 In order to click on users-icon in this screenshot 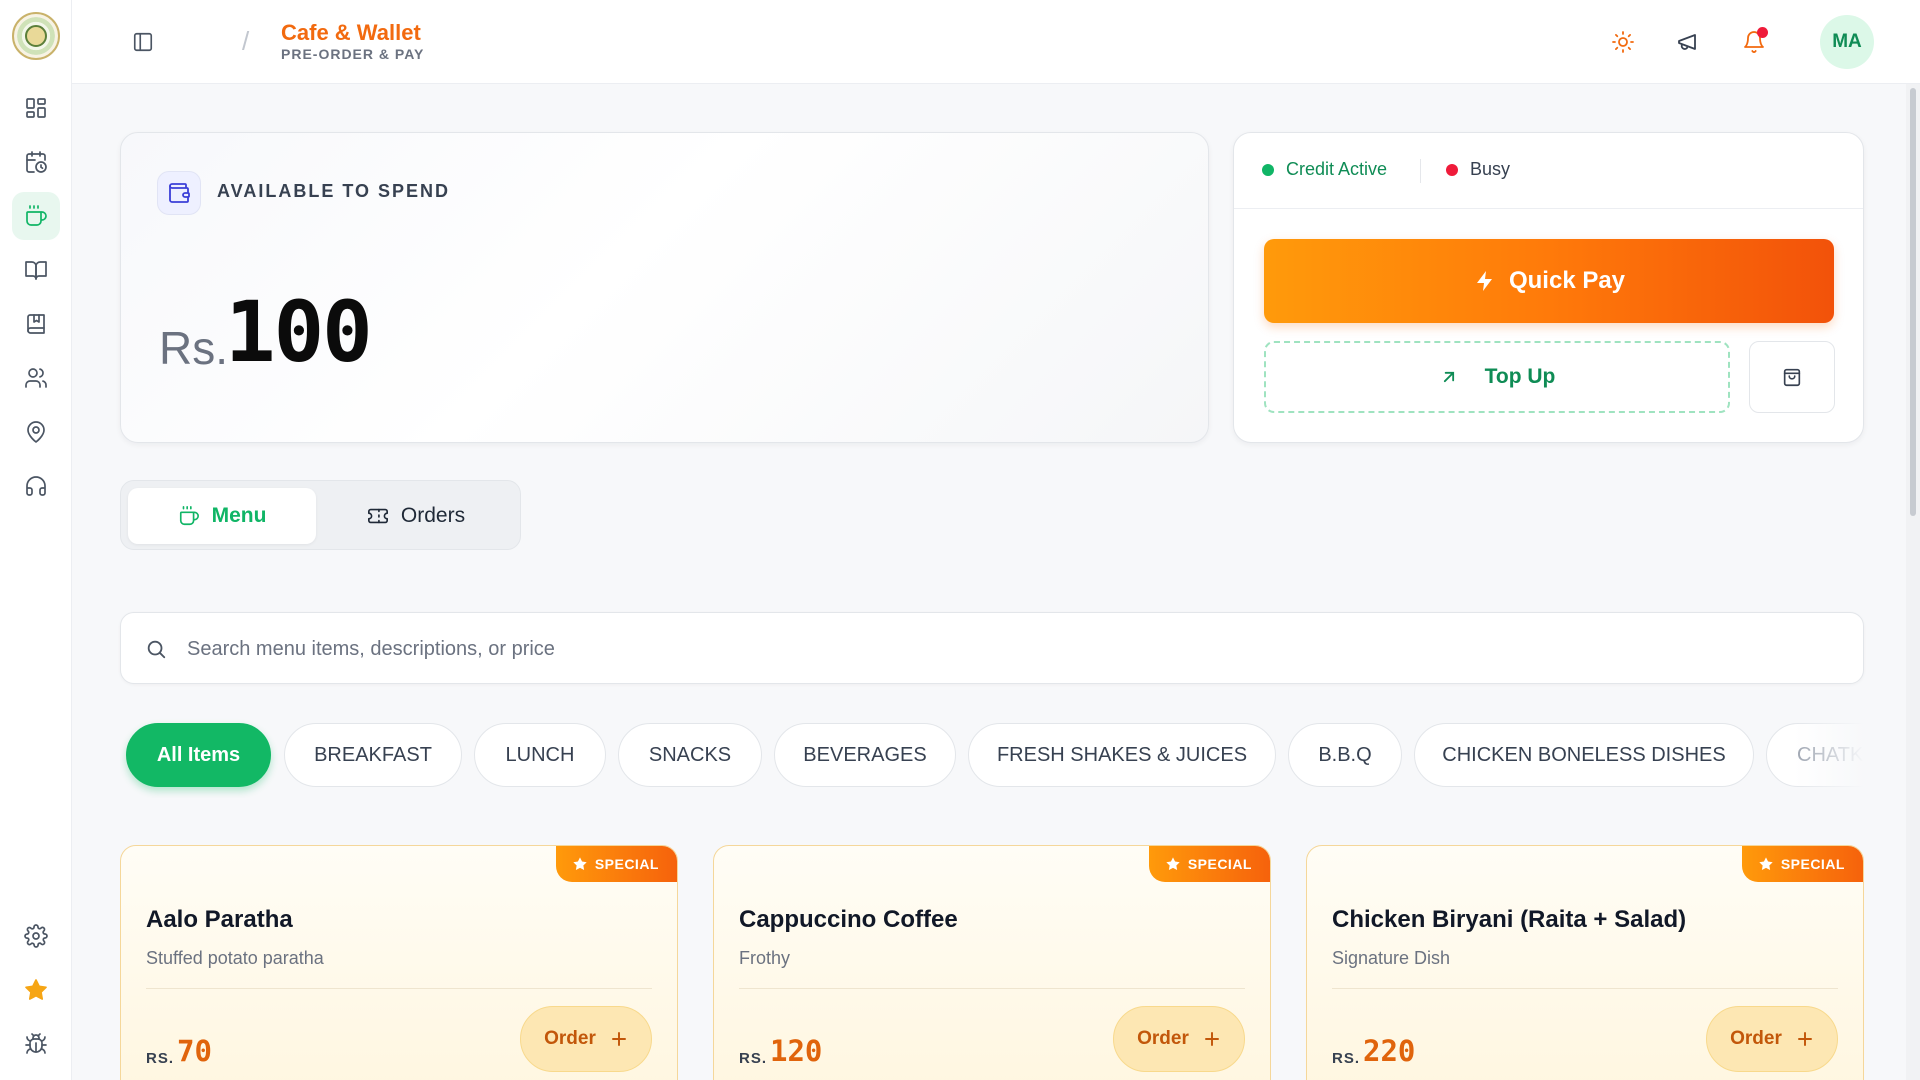, I will do `click(36, 378)`.